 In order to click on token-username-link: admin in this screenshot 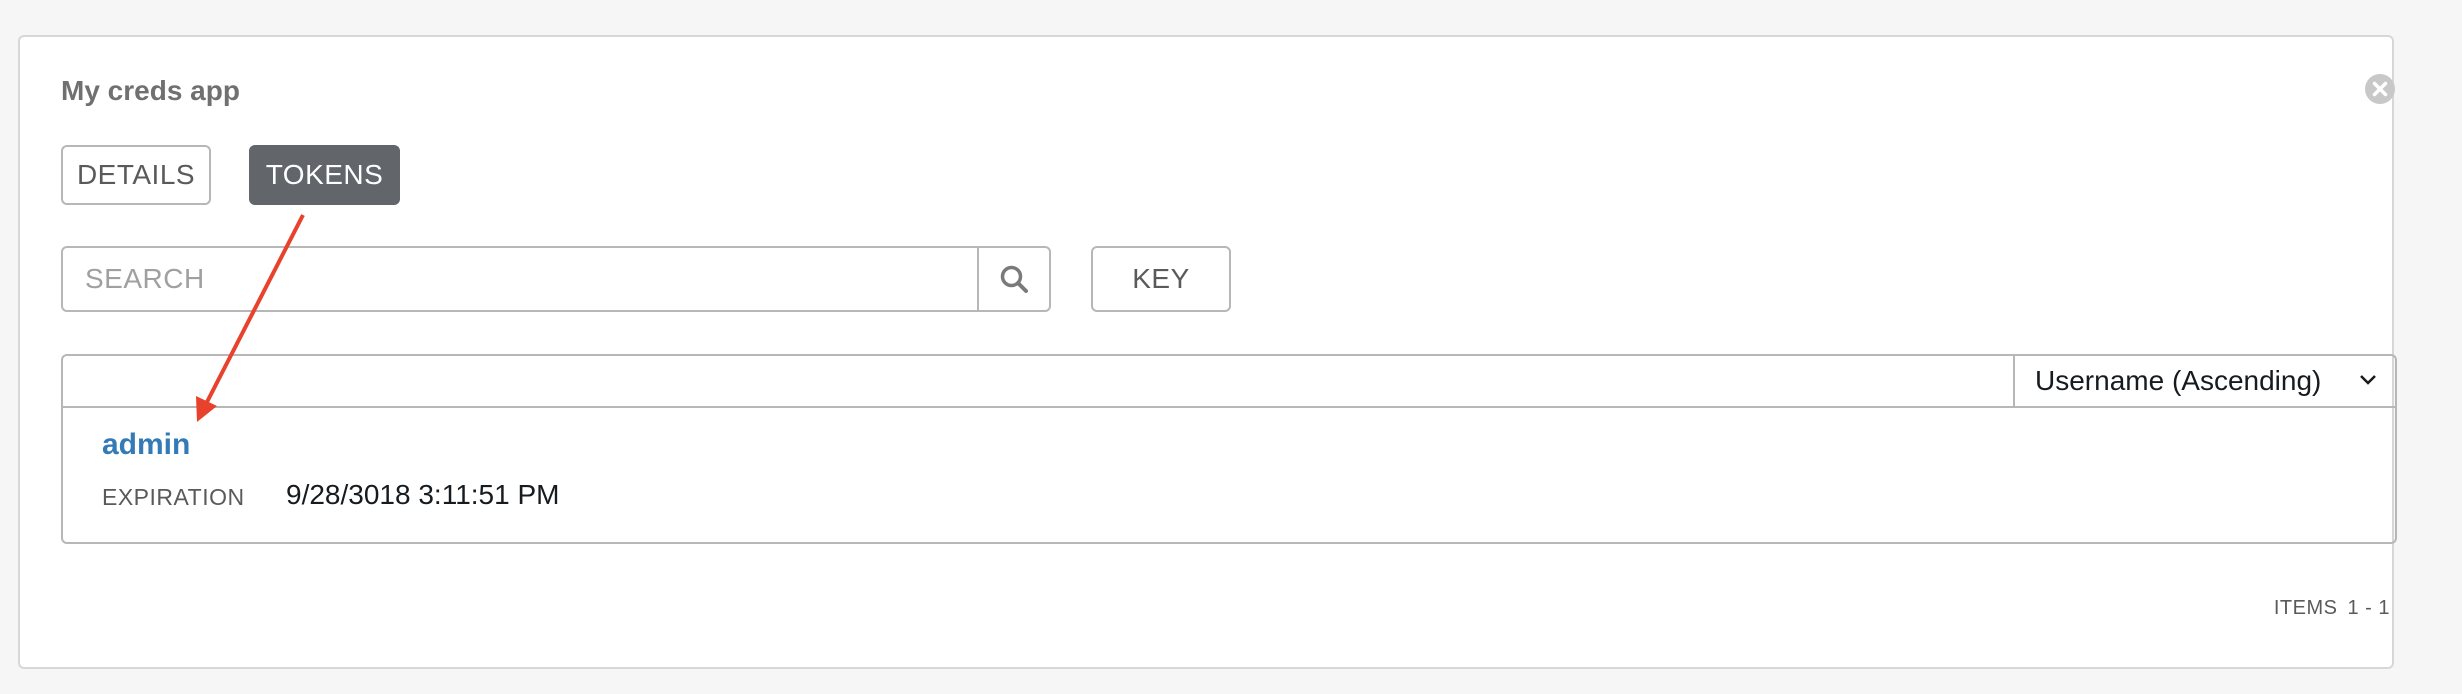, I will do `click(146, 445)`.